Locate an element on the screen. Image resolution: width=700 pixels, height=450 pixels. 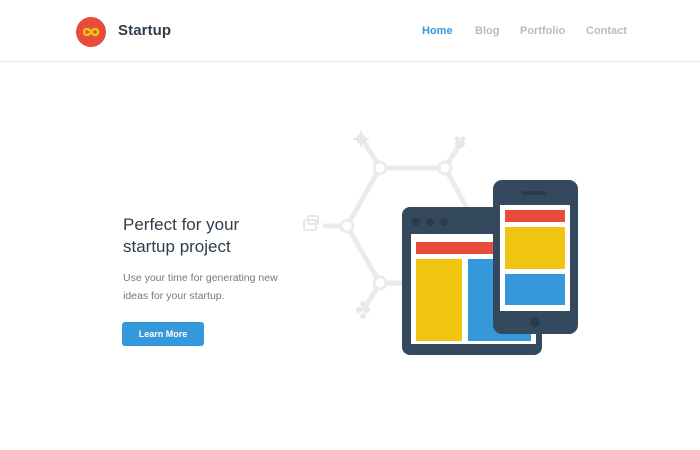
learn-more-button: Learn More is located at coordinates (163, 334).